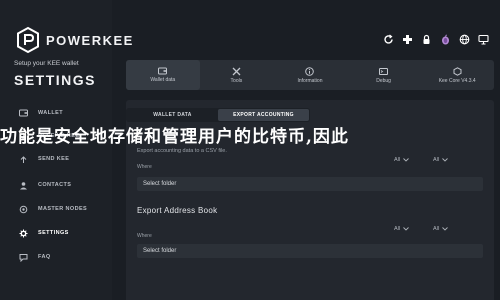 The width and height of the screenshot is (500, 300). I want to click on send-icon, so click(23, 159).